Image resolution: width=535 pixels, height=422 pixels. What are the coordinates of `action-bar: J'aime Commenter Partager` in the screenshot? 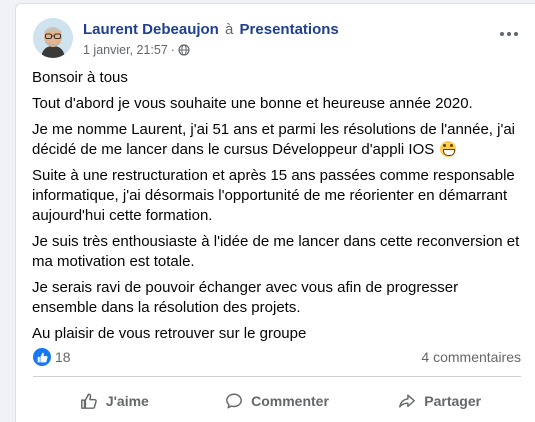 It's located at (277, 401).